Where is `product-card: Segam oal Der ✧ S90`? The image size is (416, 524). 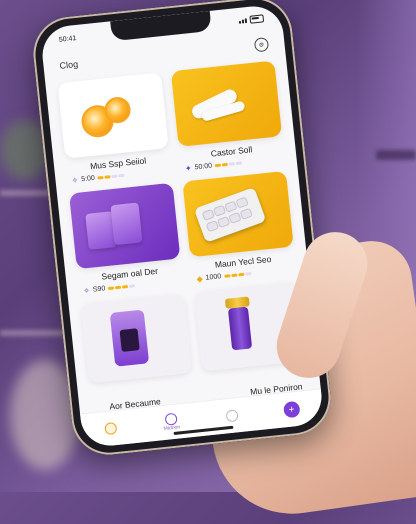 product-card: Segam oal Der ✧ S90 is located at coordinates (125, 239).